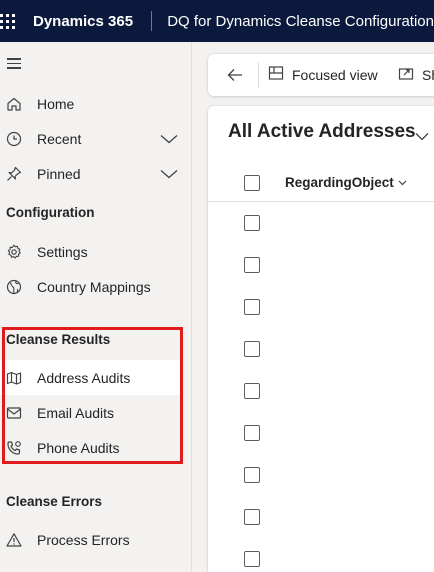 This screenshot has height=572, width=434. I want to click on sidebar-item-label: Pinned, so click(59, 173).